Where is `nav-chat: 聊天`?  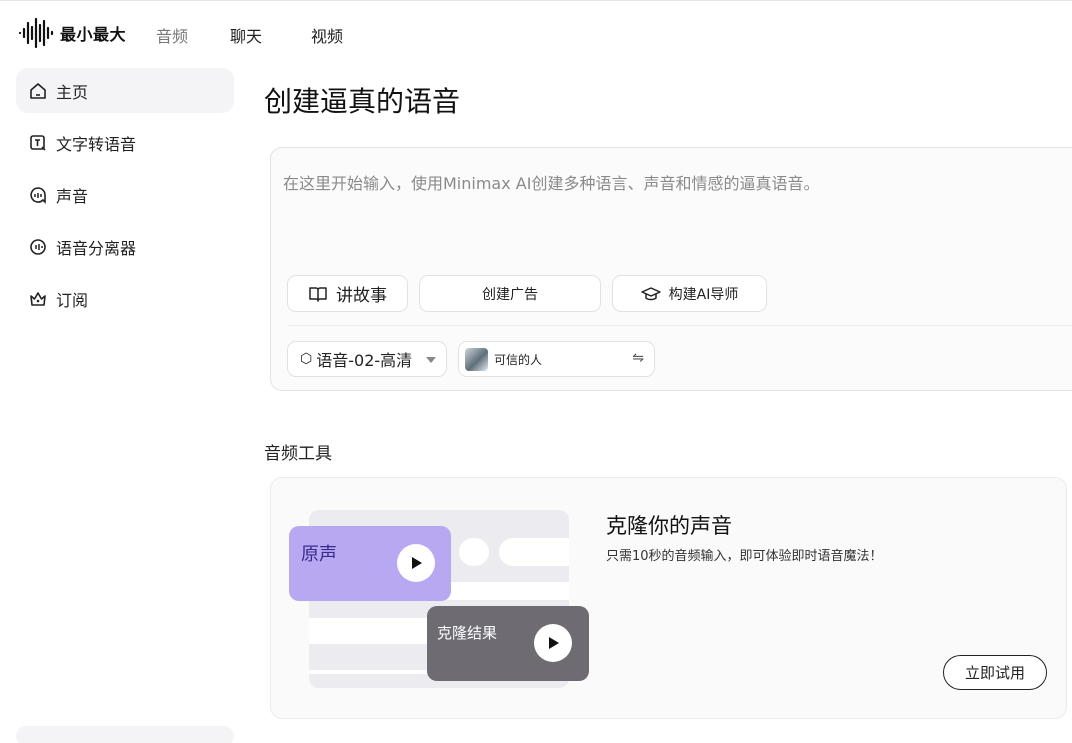
nav-chat: 聊天 is located at coordinates (246, 35).